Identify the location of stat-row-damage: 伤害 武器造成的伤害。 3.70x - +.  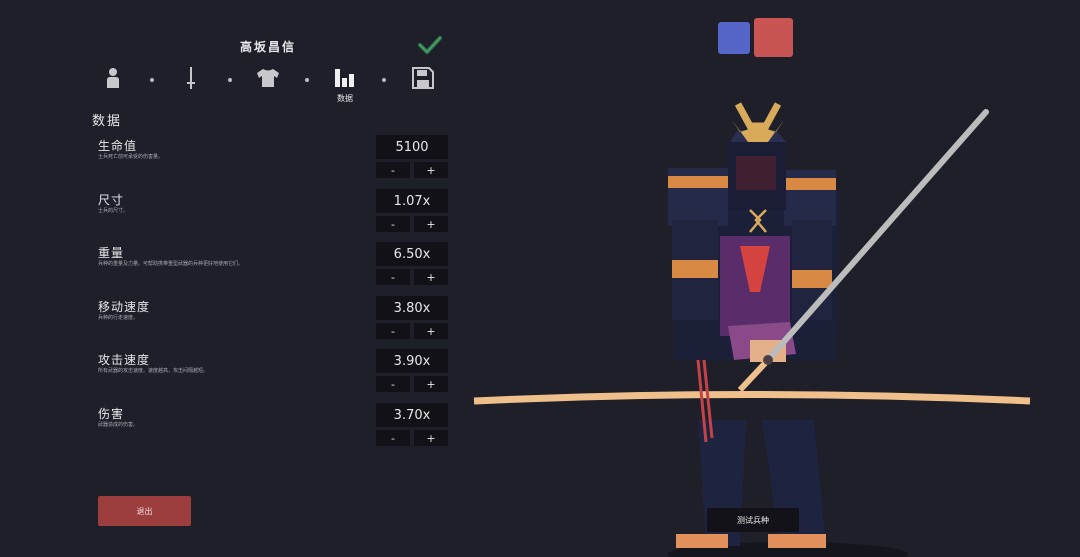
(274, 427).